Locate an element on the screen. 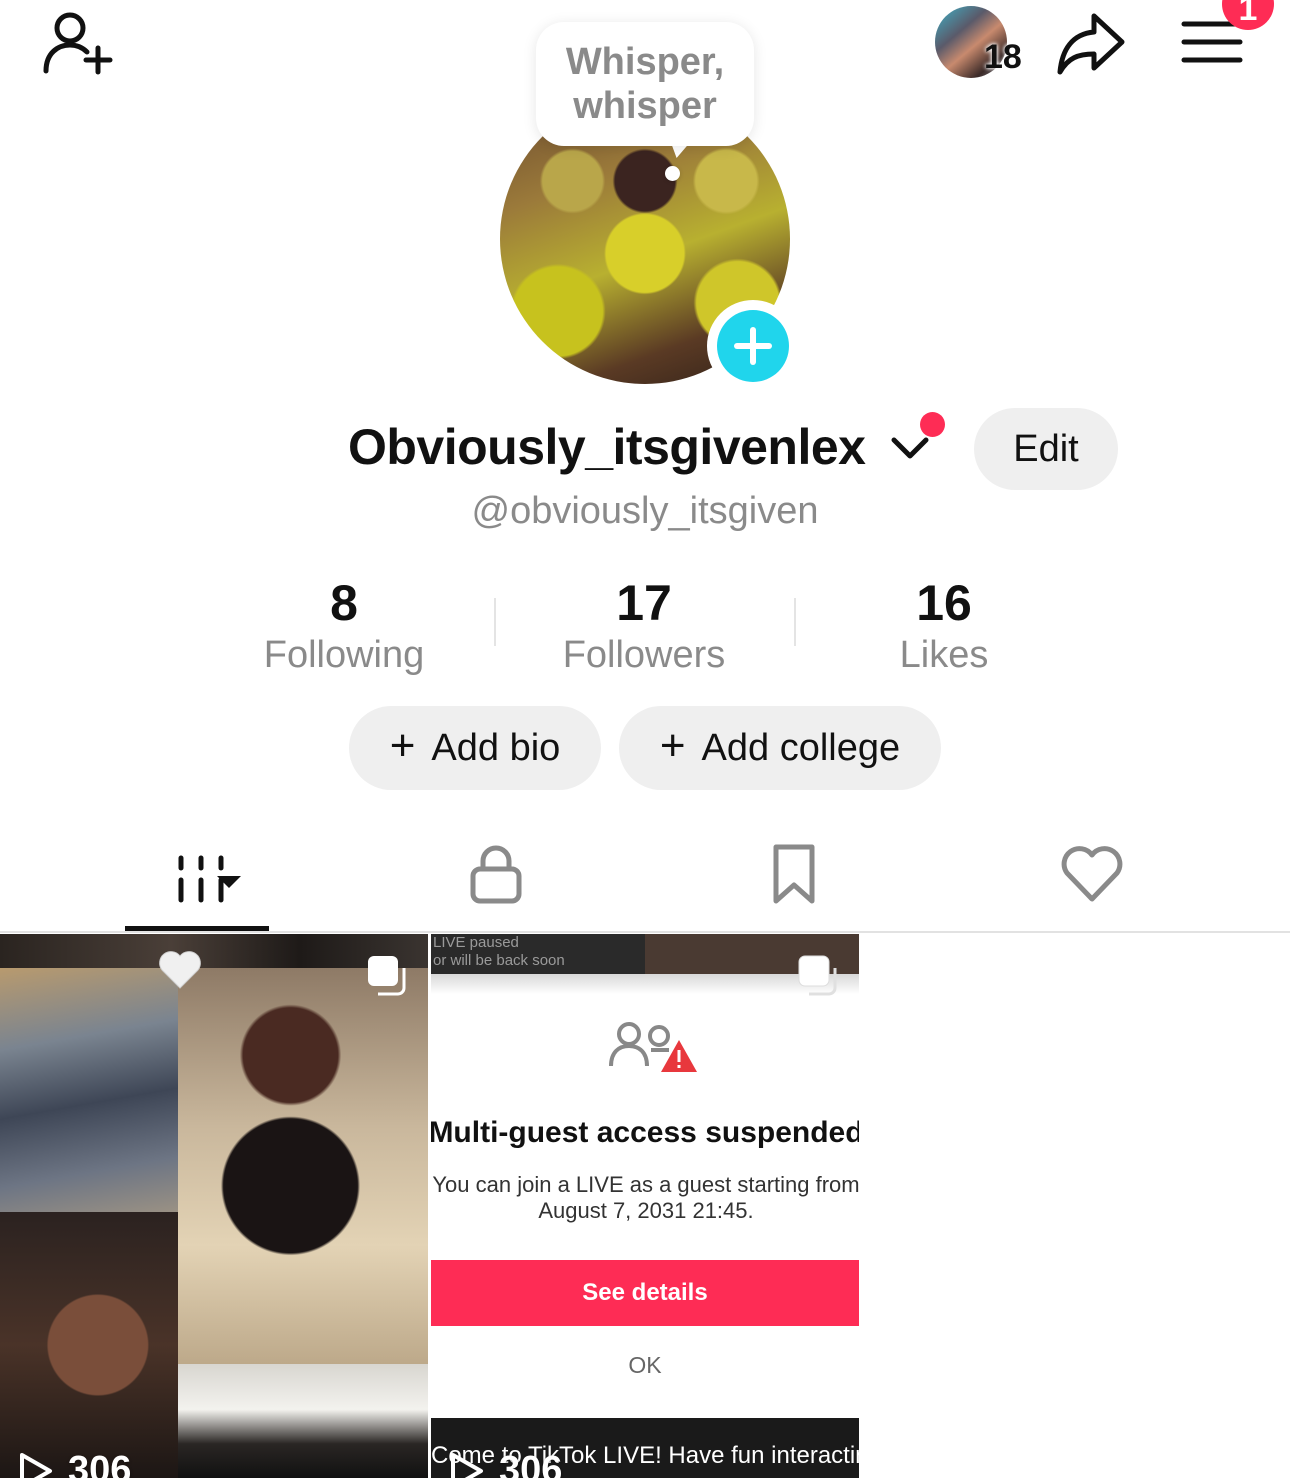  stat-following: 8 Following is located at coordinates (344, 626).